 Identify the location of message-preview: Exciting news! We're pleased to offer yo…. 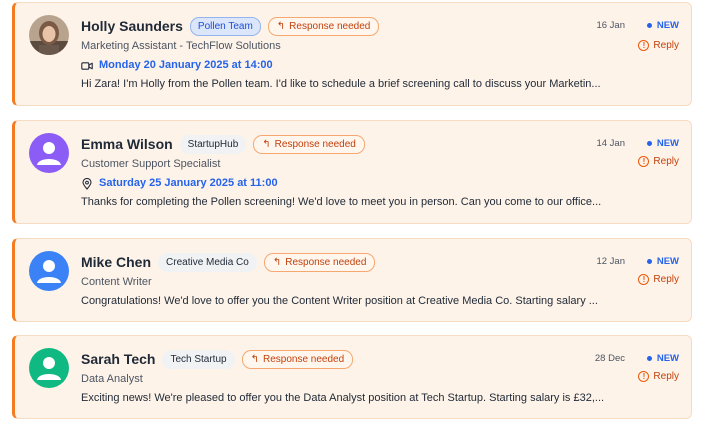
(343, 398).